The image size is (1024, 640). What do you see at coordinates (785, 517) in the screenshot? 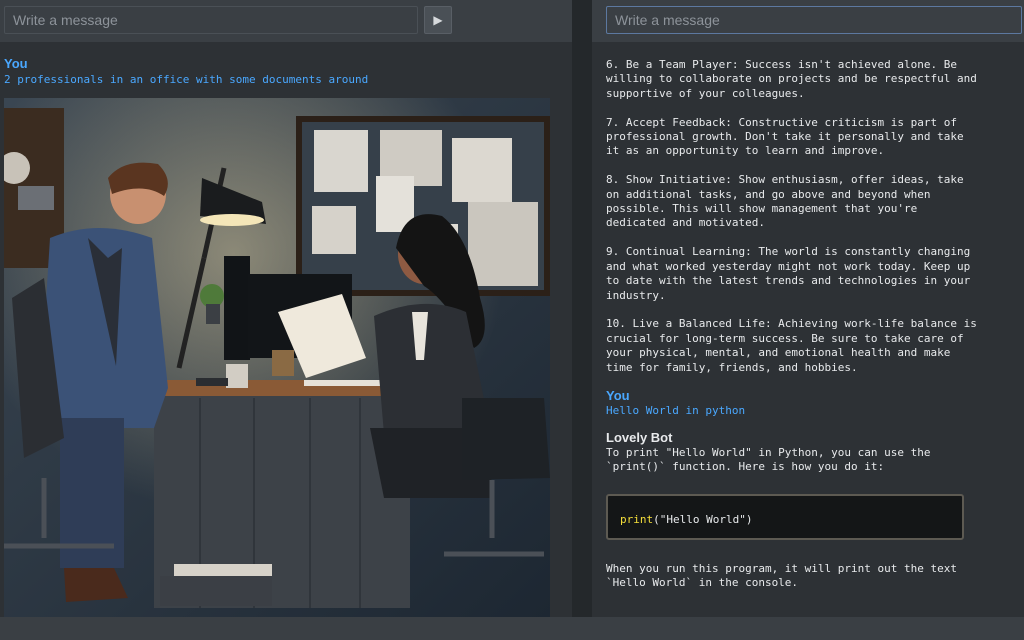
I see `code-block: print("Hello World")` at bounding box center [785, 517].